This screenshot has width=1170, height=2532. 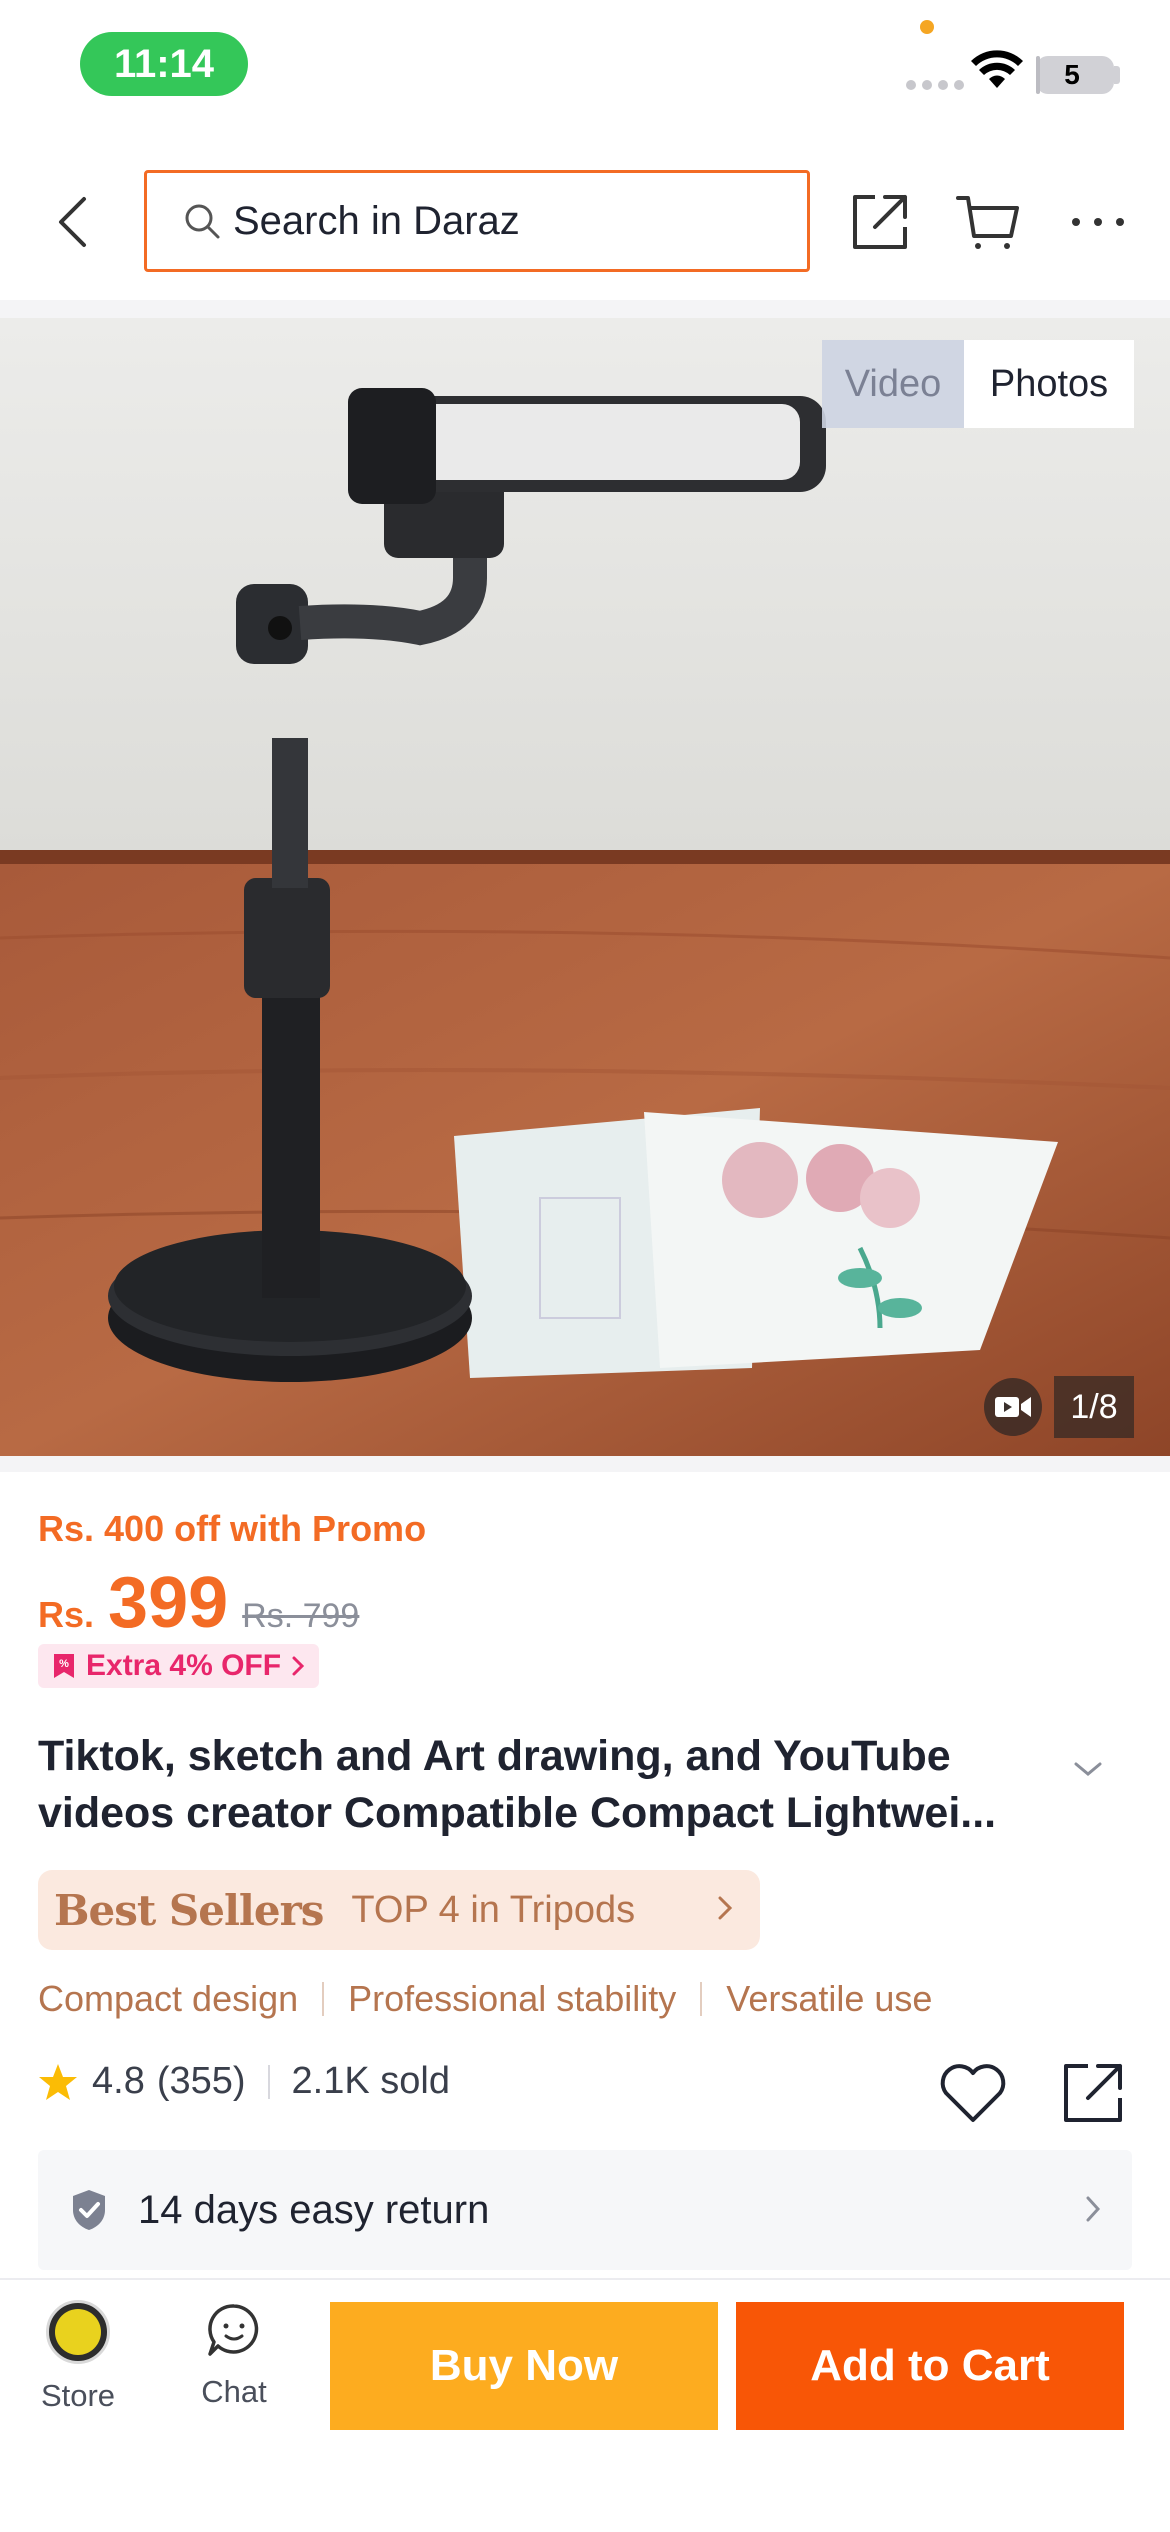 I want to click on back-button, so click(x=72, y=222).